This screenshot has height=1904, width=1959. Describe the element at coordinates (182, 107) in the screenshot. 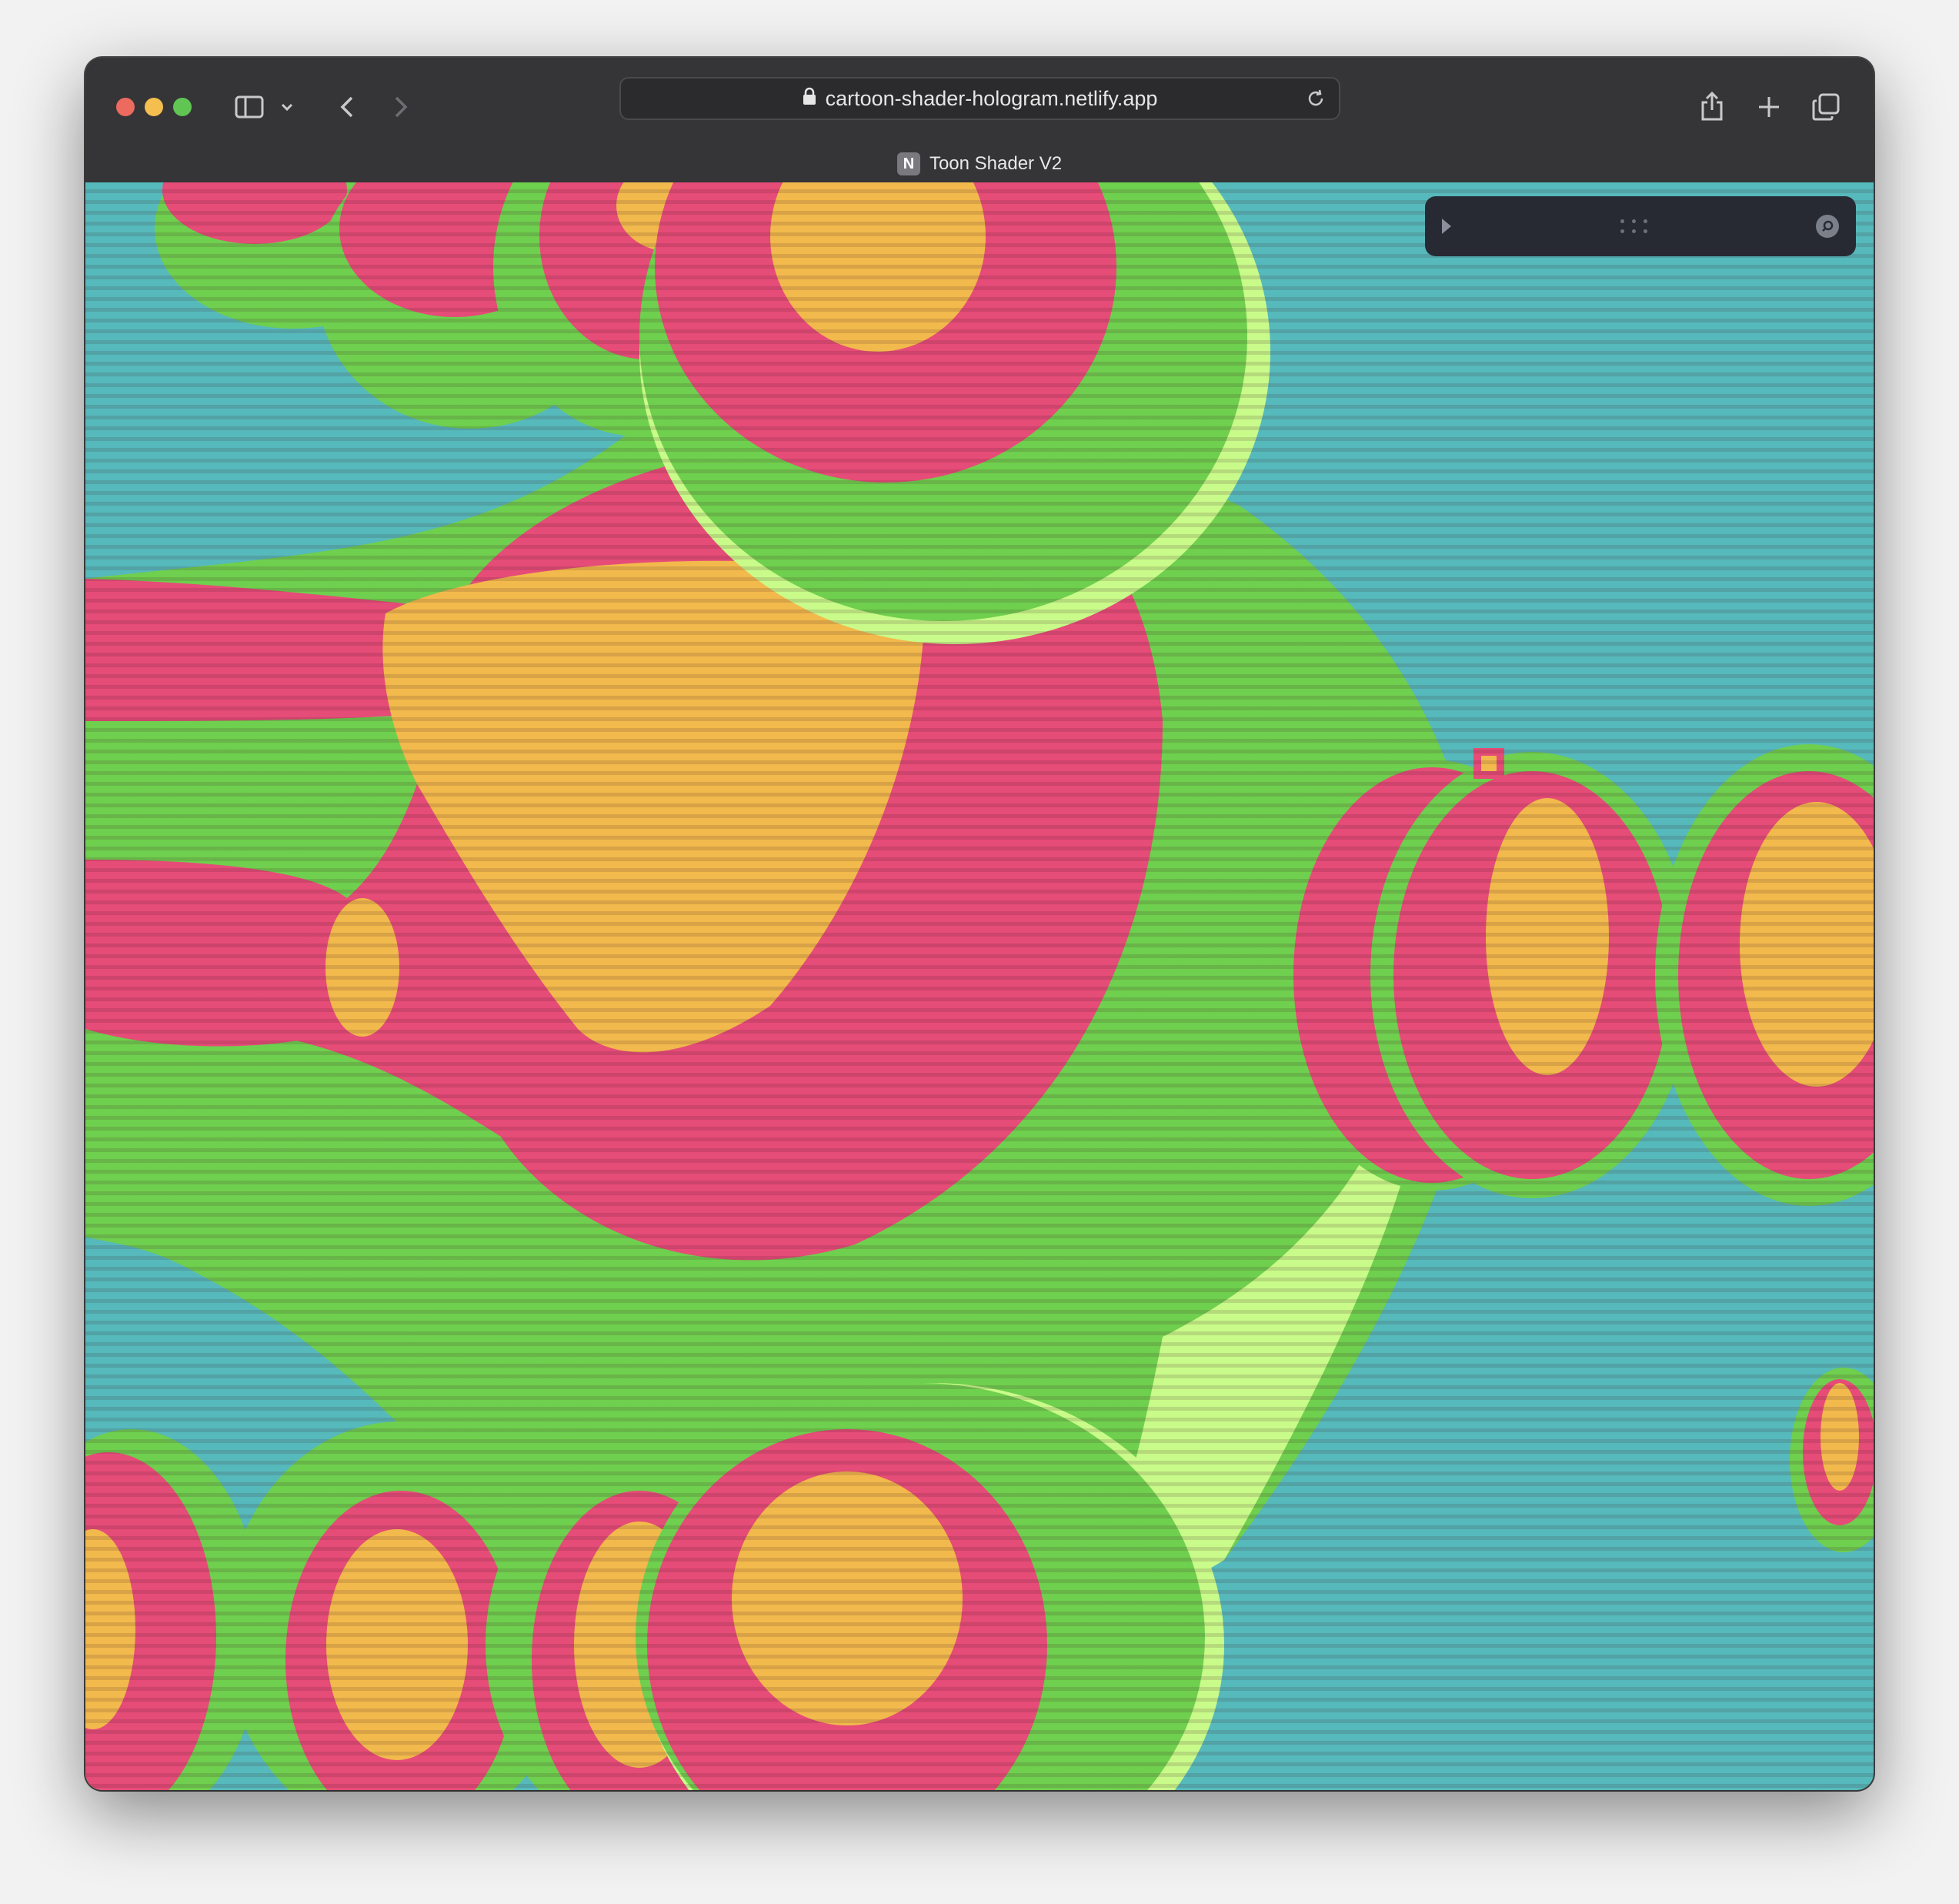

I see `maximize-window-button` at that location.